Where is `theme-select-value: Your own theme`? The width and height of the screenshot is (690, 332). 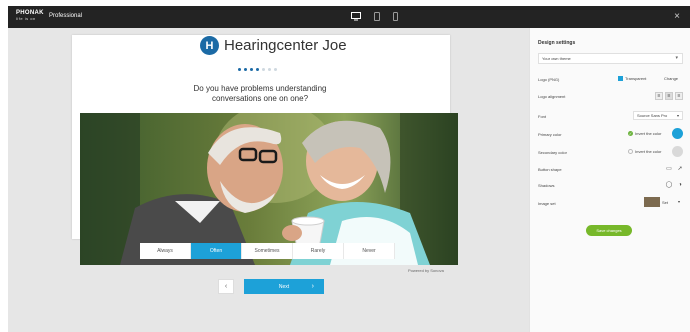 theme-select-value: Your own theme is located at coordinates (556, 58).